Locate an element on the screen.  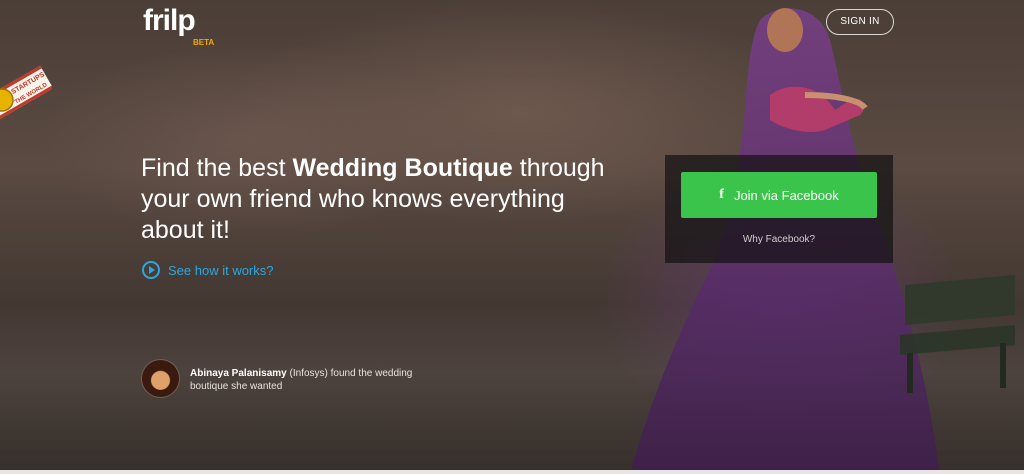
testimonial-name: Abinaya Palanisamy is located at coordinates (238, 373).